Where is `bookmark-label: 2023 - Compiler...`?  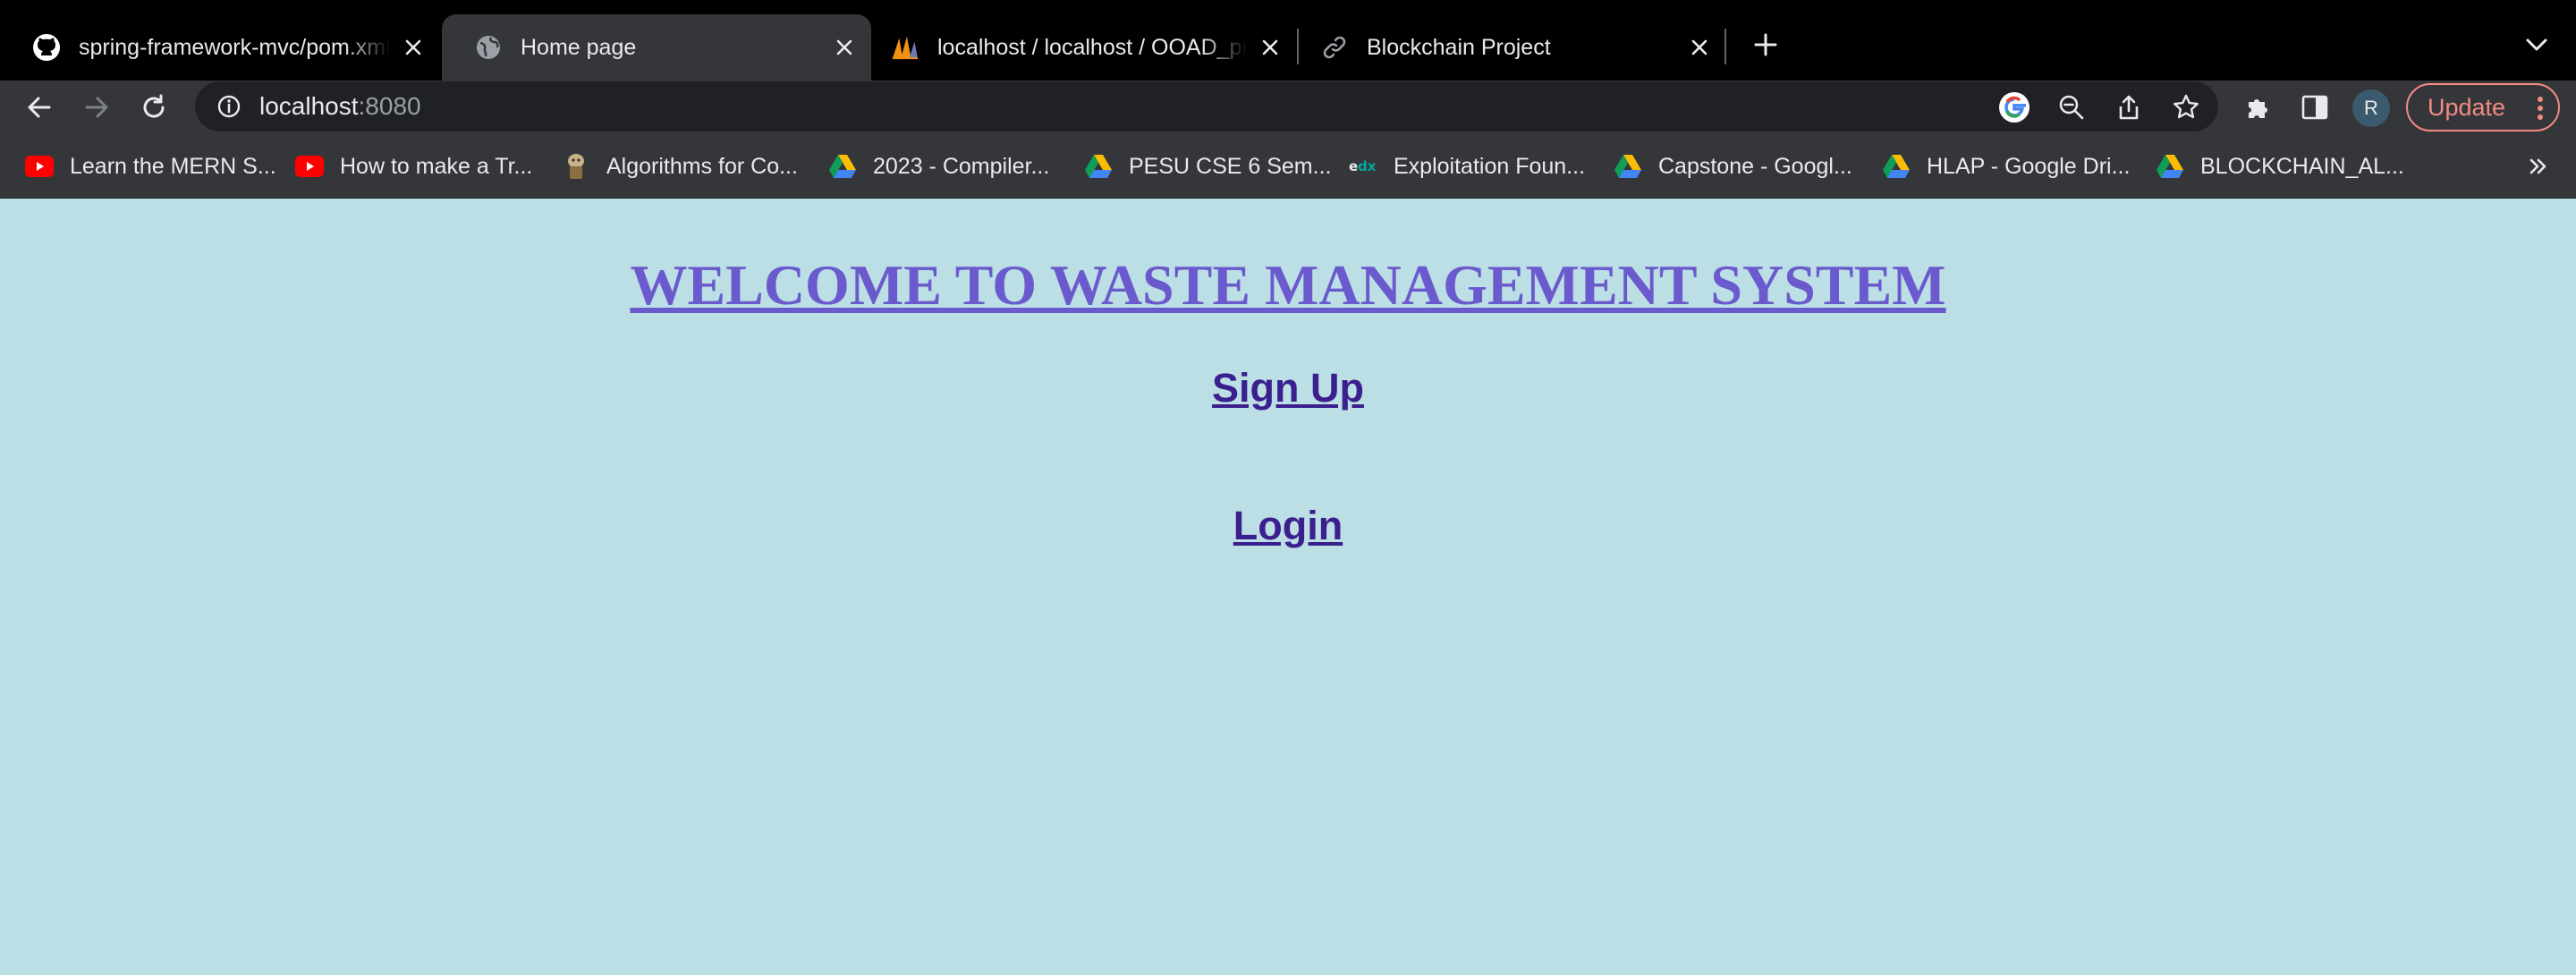
bookmark-label: 2023 - Compiler... is located at coordinates (961, 166).